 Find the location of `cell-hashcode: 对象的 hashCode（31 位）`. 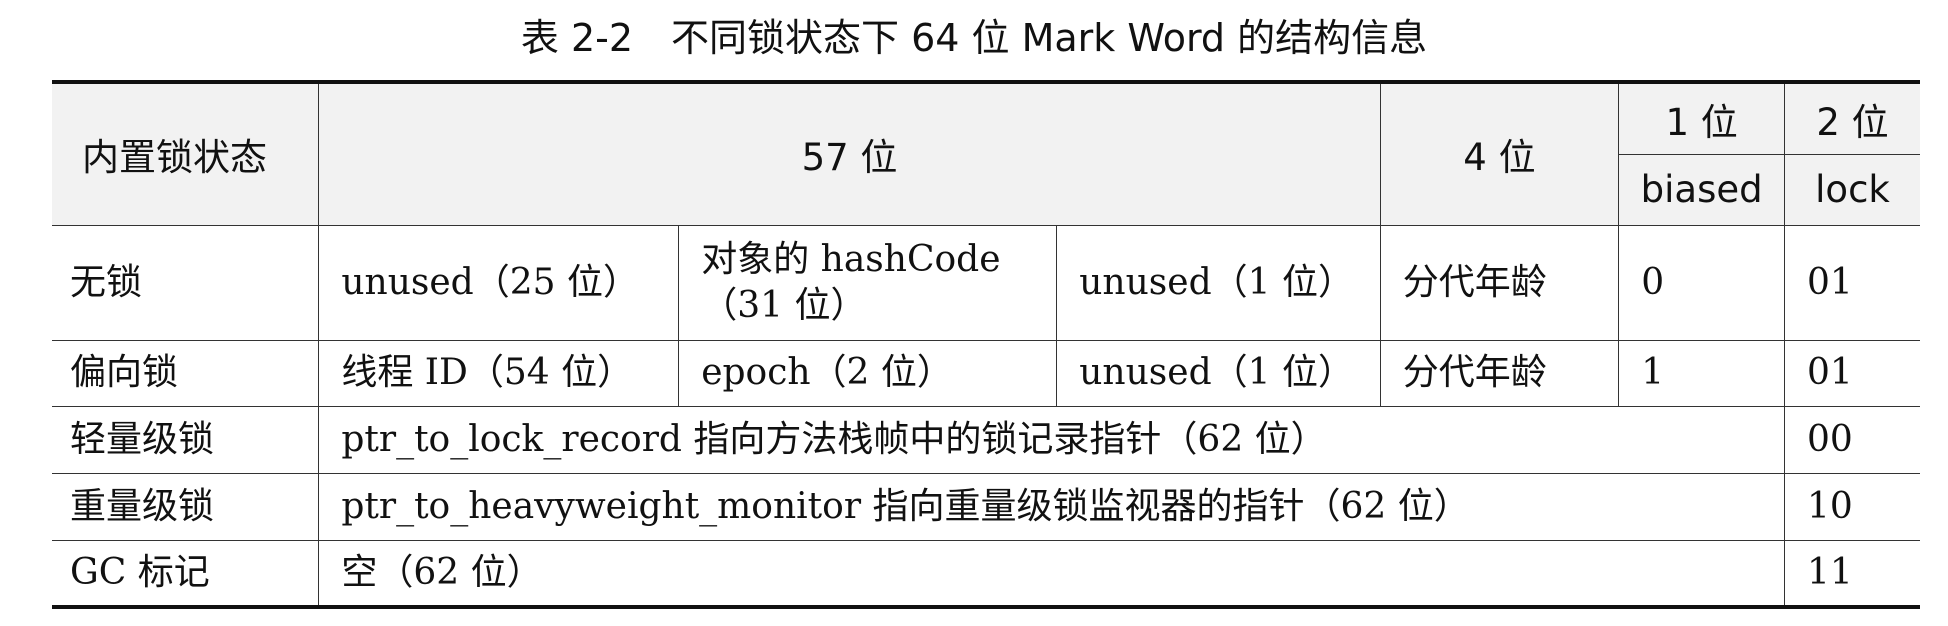

cell-hashcode: 对象的 hashCode（31 位） is located at coordinates (868, 282).